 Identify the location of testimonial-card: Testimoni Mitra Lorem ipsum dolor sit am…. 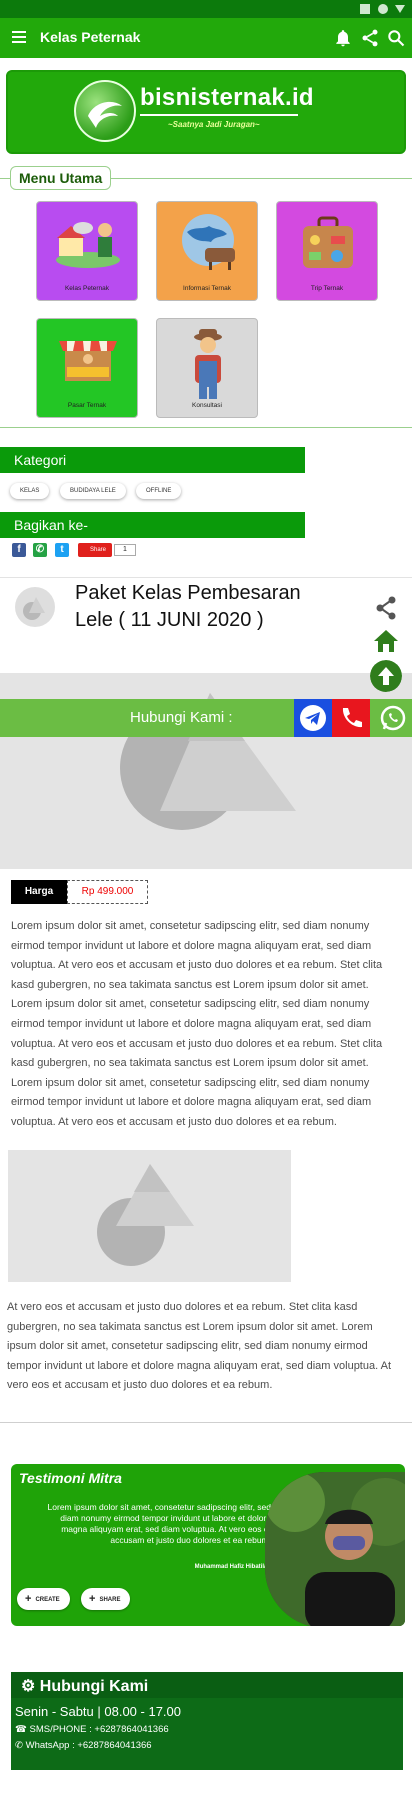
(208, 1545).